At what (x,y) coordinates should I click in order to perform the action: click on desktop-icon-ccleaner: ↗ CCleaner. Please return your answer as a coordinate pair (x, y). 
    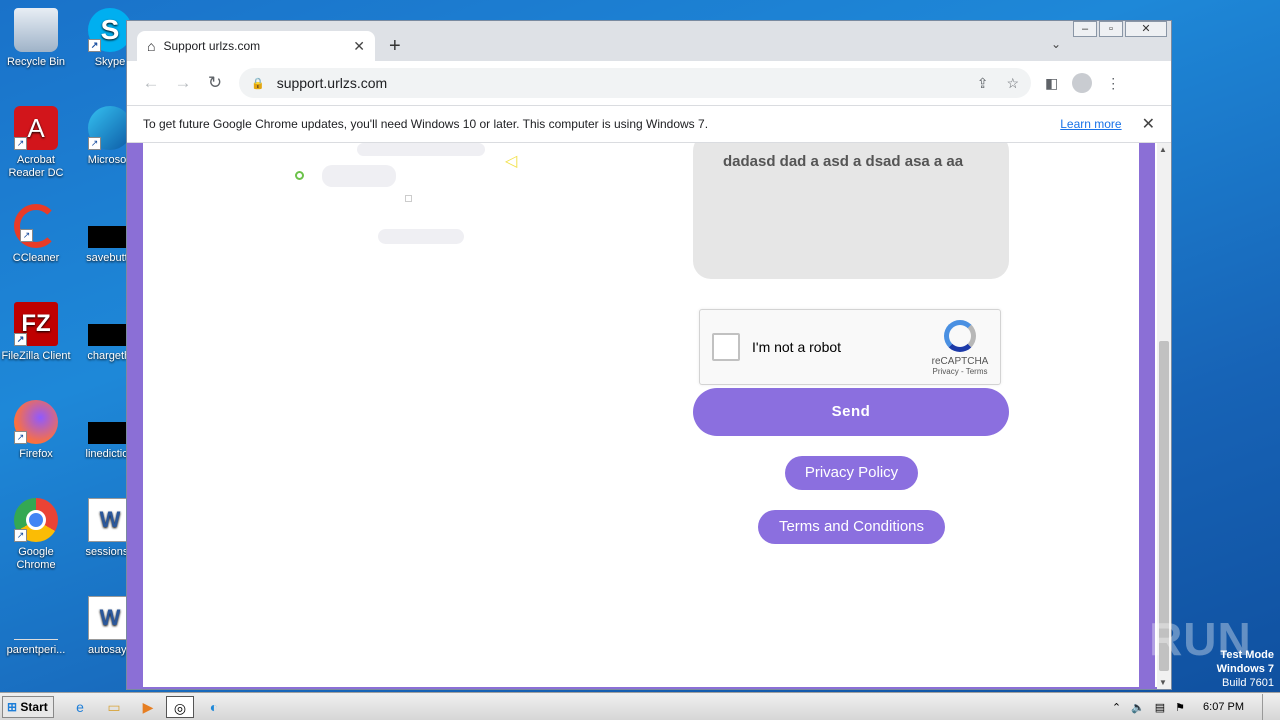
    Looking at the image, I should click on (36, 234).